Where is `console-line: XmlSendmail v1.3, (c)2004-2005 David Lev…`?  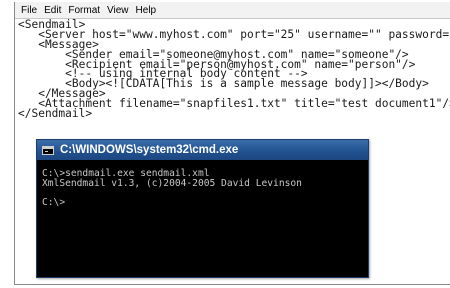
console-line: XmlSendmail v1.3, (c)2004-2005 David Lev… is located at coordinates (172, 183).